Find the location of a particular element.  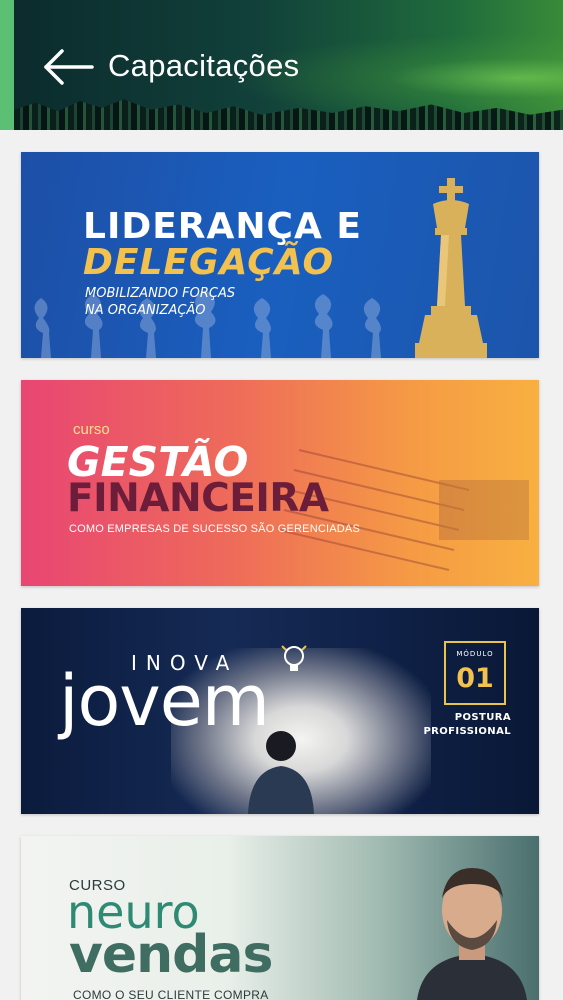

instructor-photo-image is located at coordinates (472, 934).